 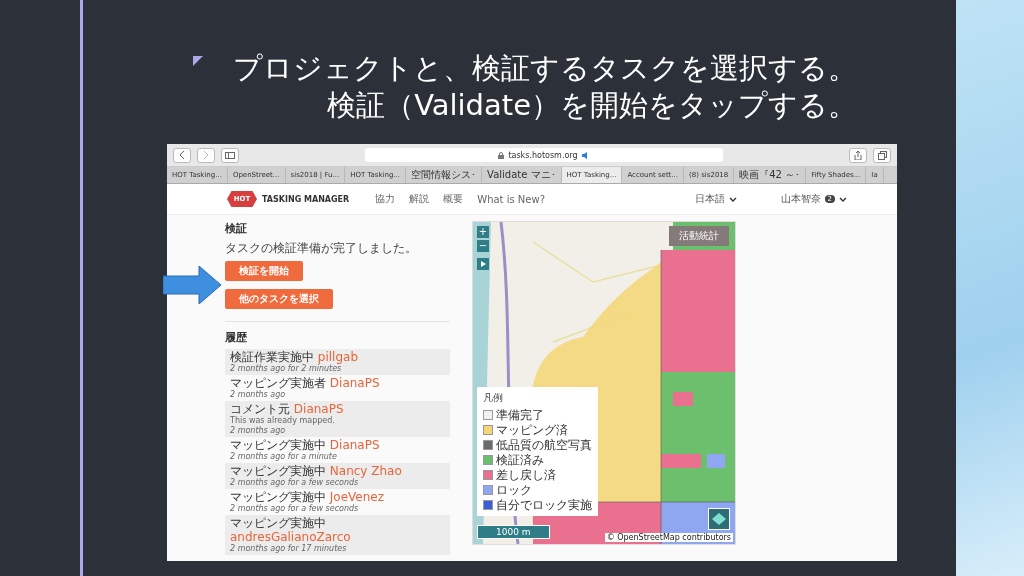 I want to click on slide-title: プロジェクトと、検証するタスクを選択する。, so click(x=545, y=68).